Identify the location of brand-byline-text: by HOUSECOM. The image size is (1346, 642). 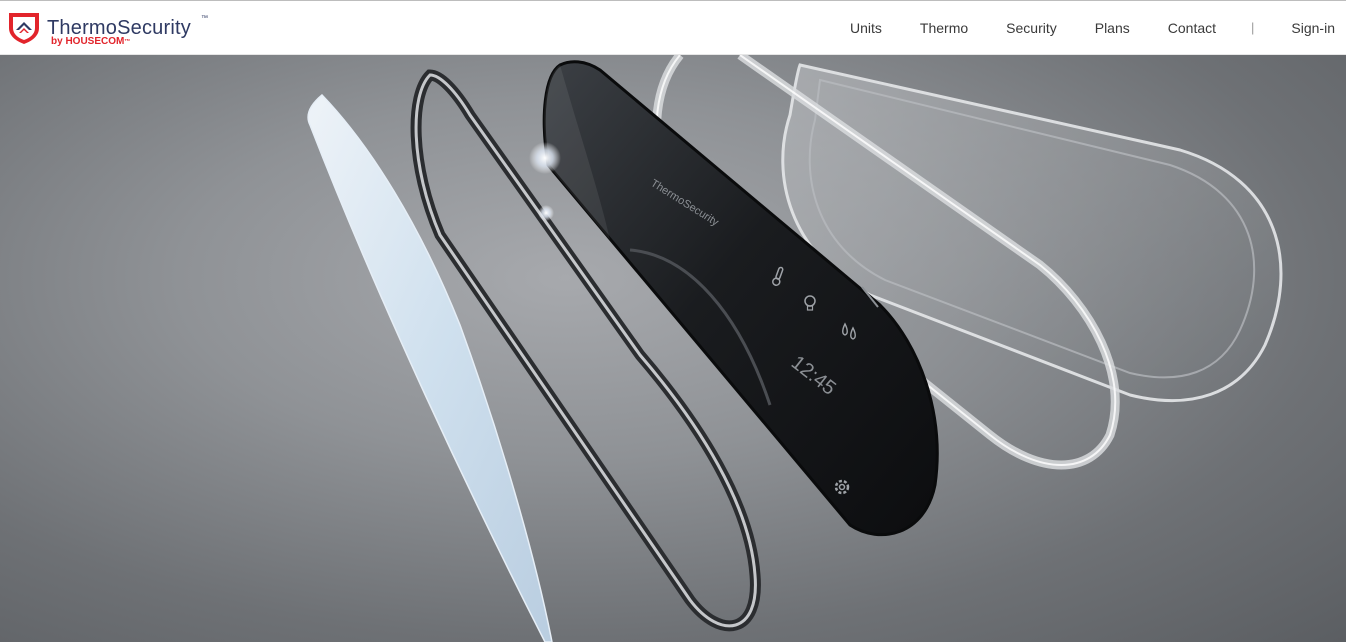
(88, 41).